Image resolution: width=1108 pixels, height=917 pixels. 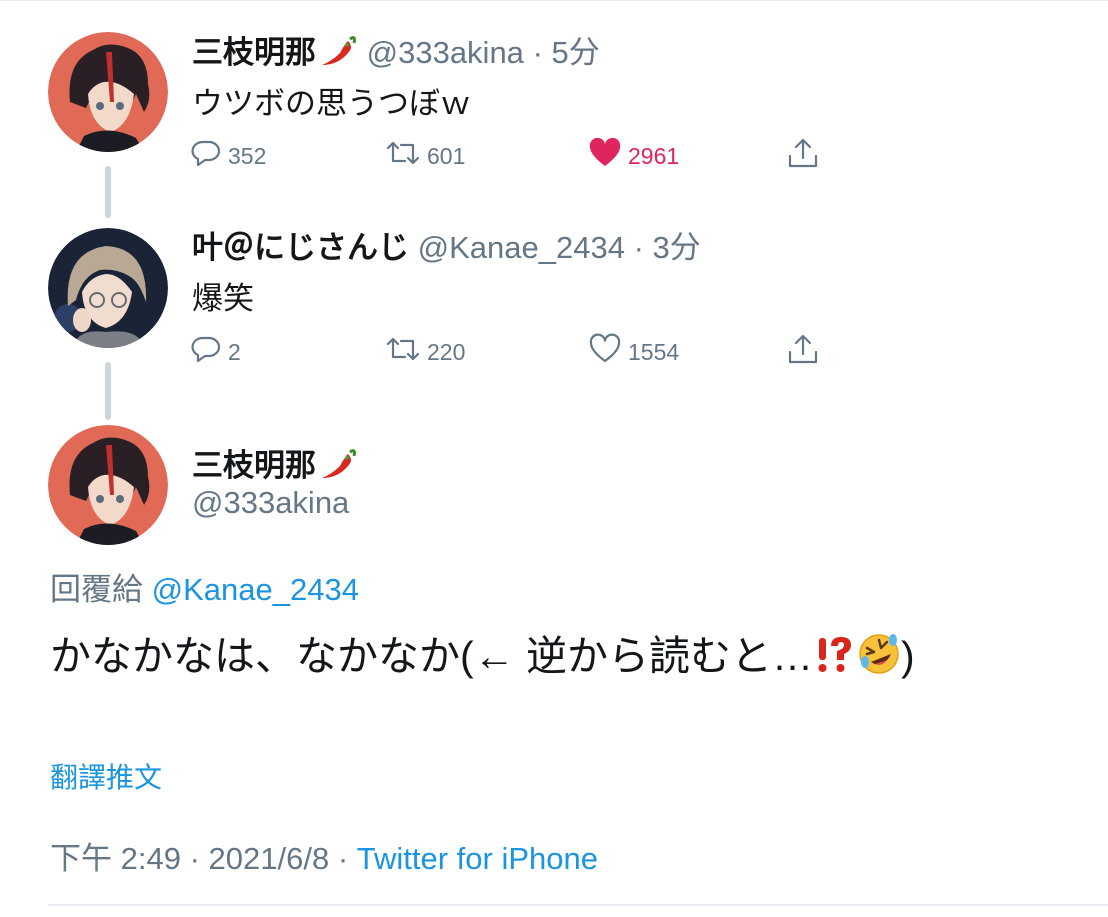 What do you see at coordinates (835, 656) in the screenshot?
I see `exclamation-question-mark-icon` at bounding box center [835, 656].